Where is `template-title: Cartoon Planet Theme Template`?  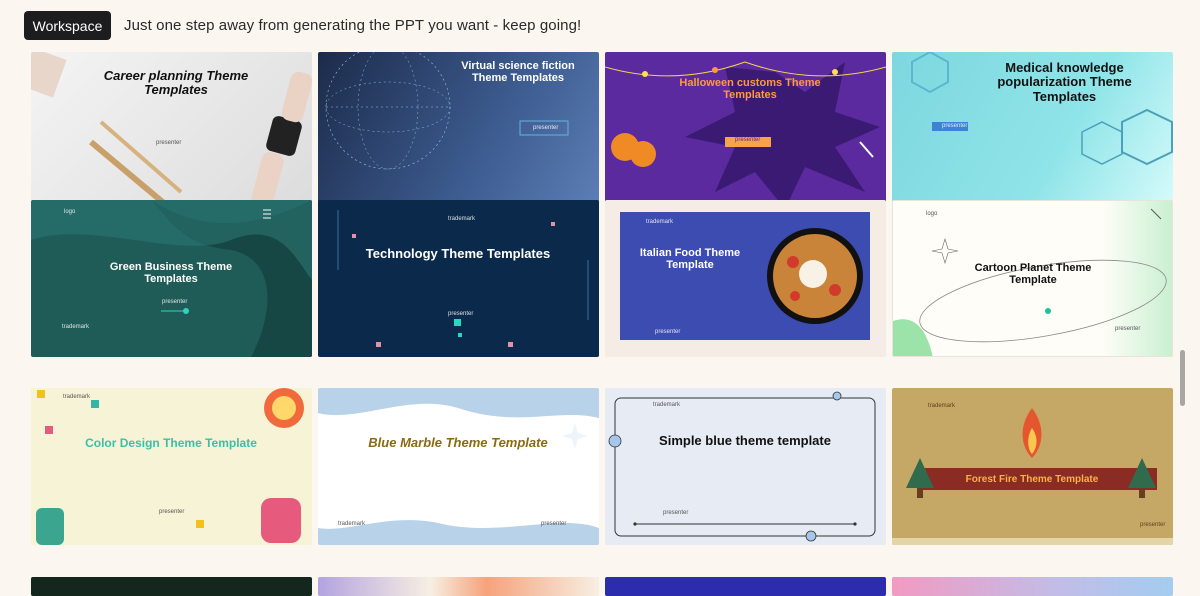 template-title: Cartoon Planet Theme Template is located at coordinates (1033, 274).